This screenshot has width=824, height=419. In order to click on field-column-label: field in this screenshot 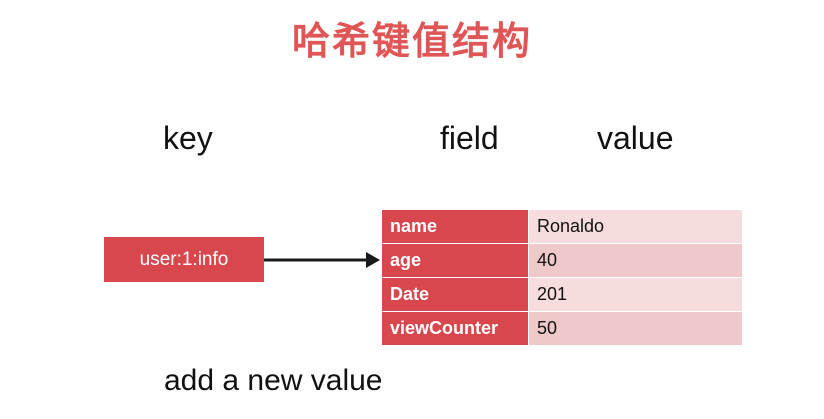, I will do `click(469, 138)`.